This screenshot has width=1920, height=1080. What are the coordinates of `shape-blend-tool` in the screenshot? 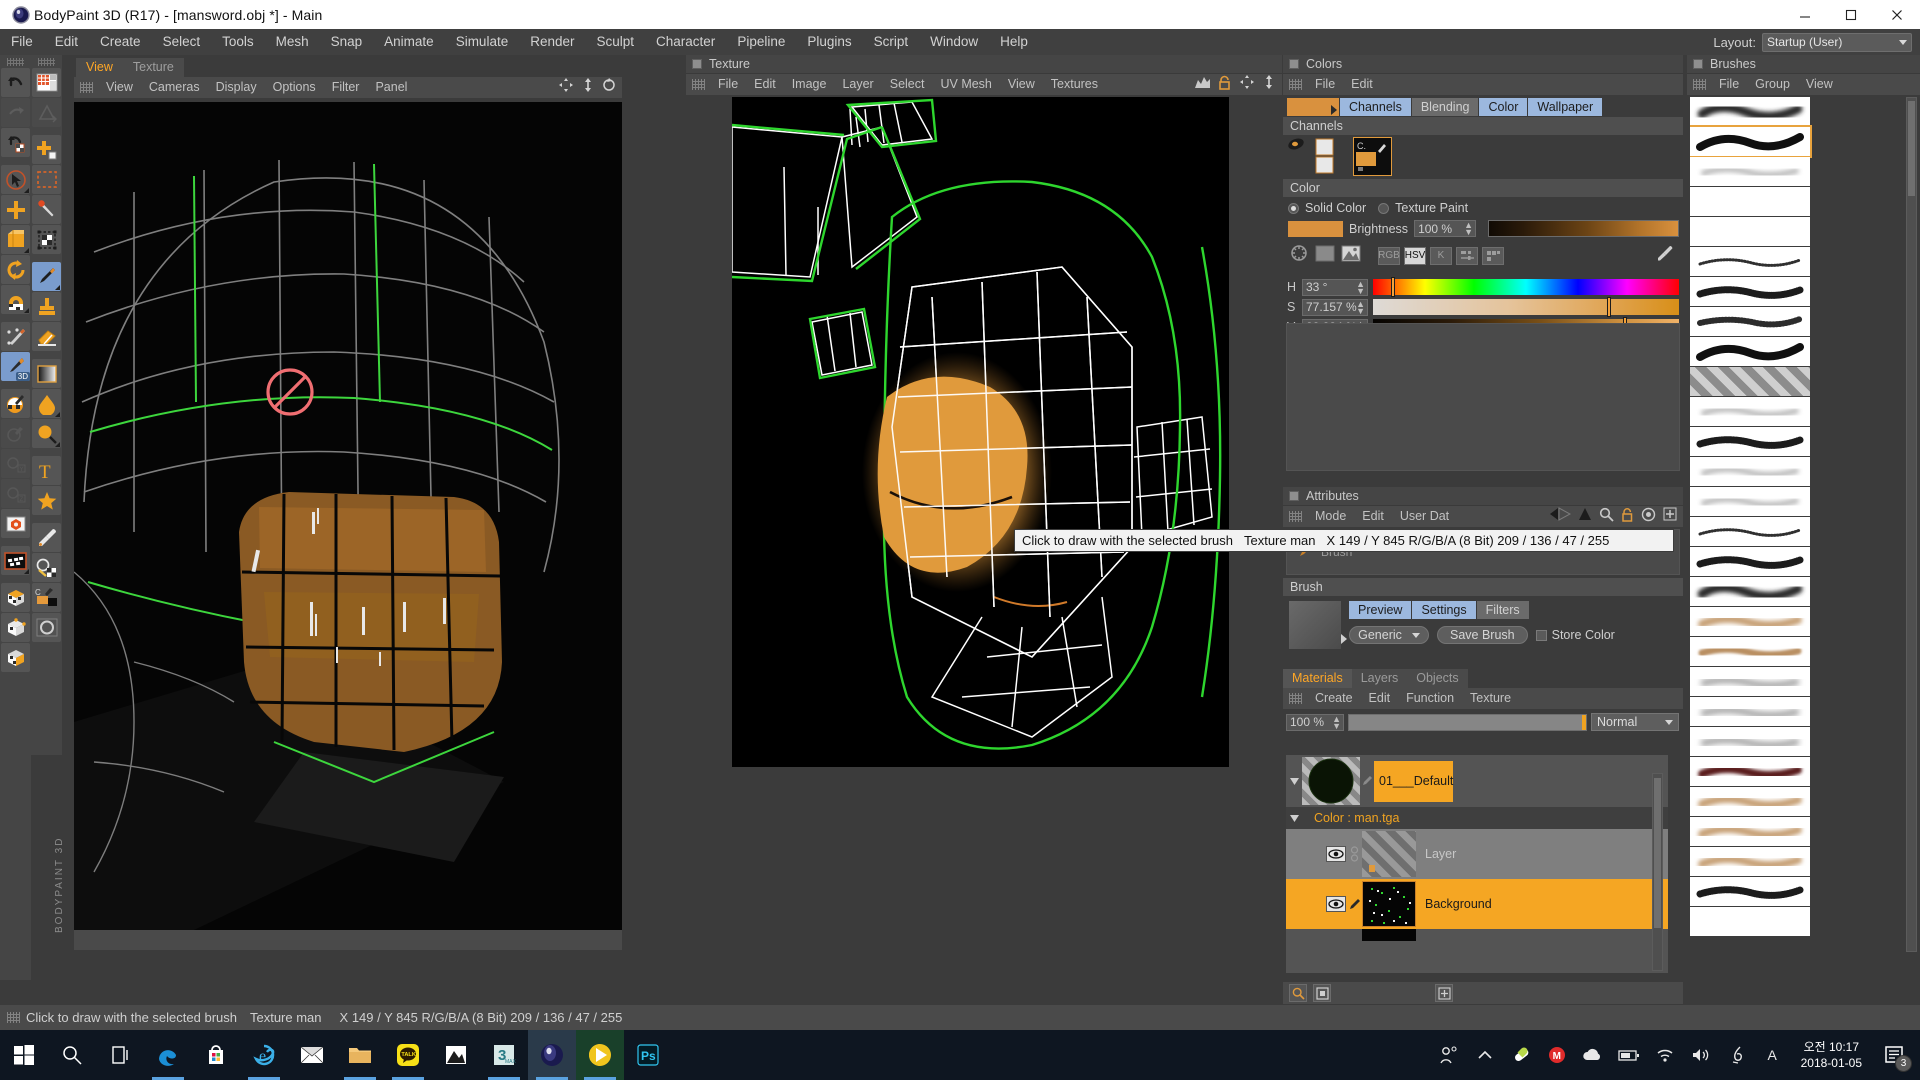 It's located at (46, 112).